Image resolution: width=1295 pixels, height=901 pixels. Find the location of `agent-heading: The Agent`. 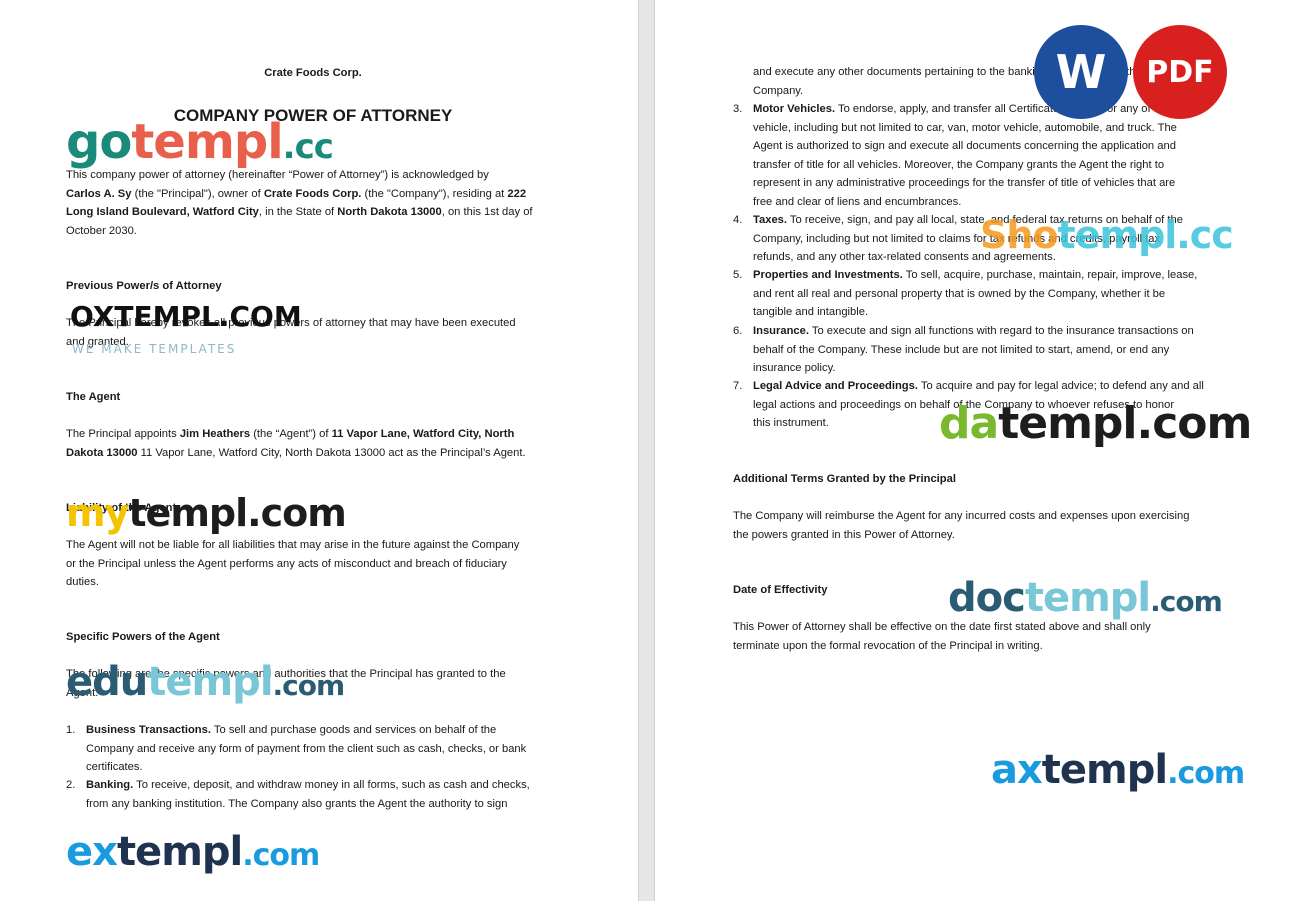

agent-heading: The Agent is located at coordinates (93, 397).